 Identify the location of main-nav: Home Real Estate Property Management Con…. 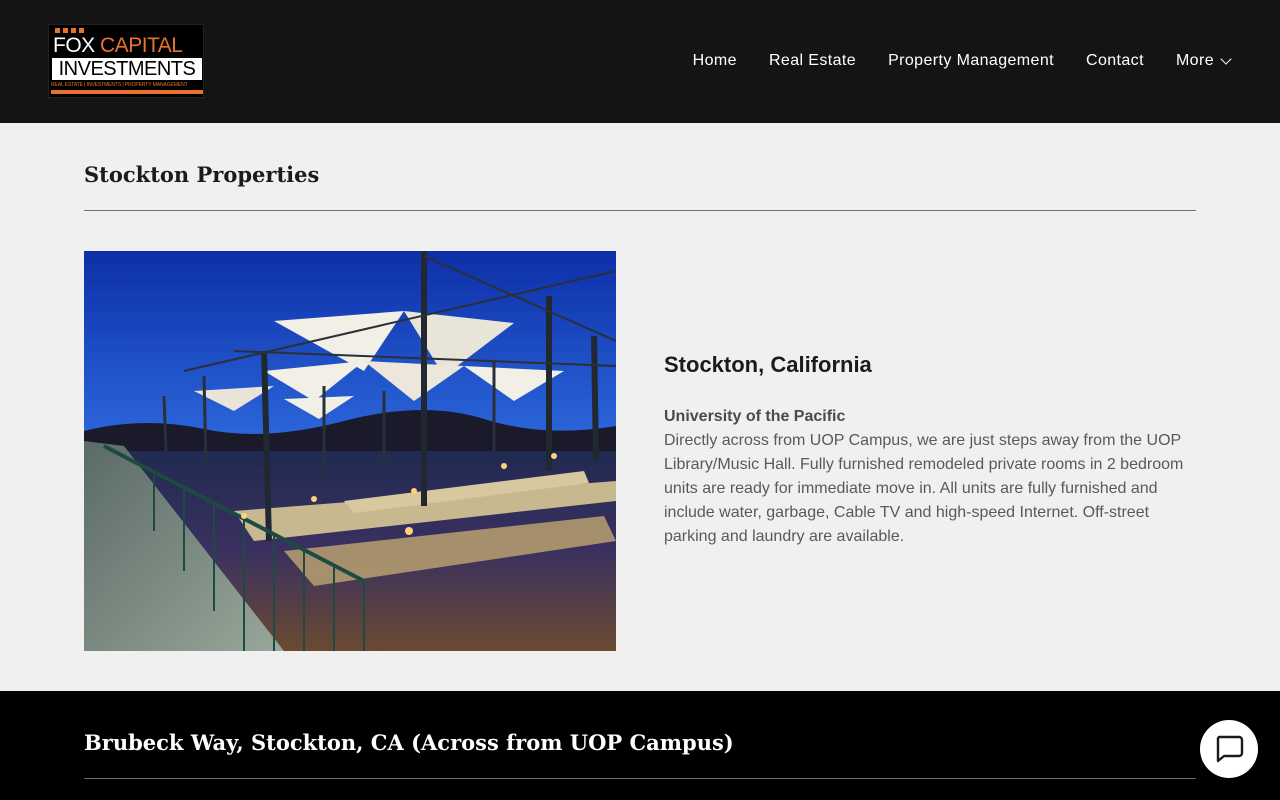
(946, 61).